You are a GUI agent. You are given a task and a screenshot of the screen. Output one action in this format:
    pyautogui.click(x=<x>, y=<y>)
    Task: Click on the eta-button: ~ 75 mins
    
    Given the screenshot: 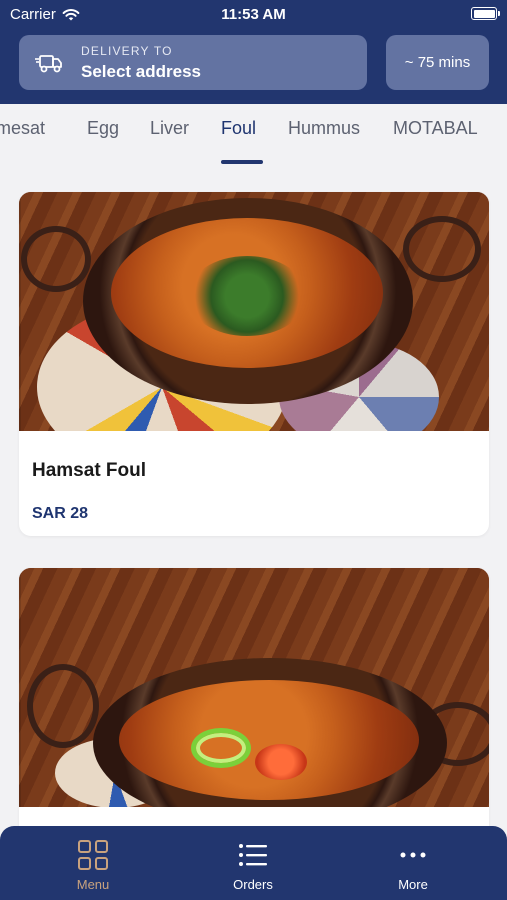 What is the action you would take?
    pyautogui.click(x=437, y=62)
    